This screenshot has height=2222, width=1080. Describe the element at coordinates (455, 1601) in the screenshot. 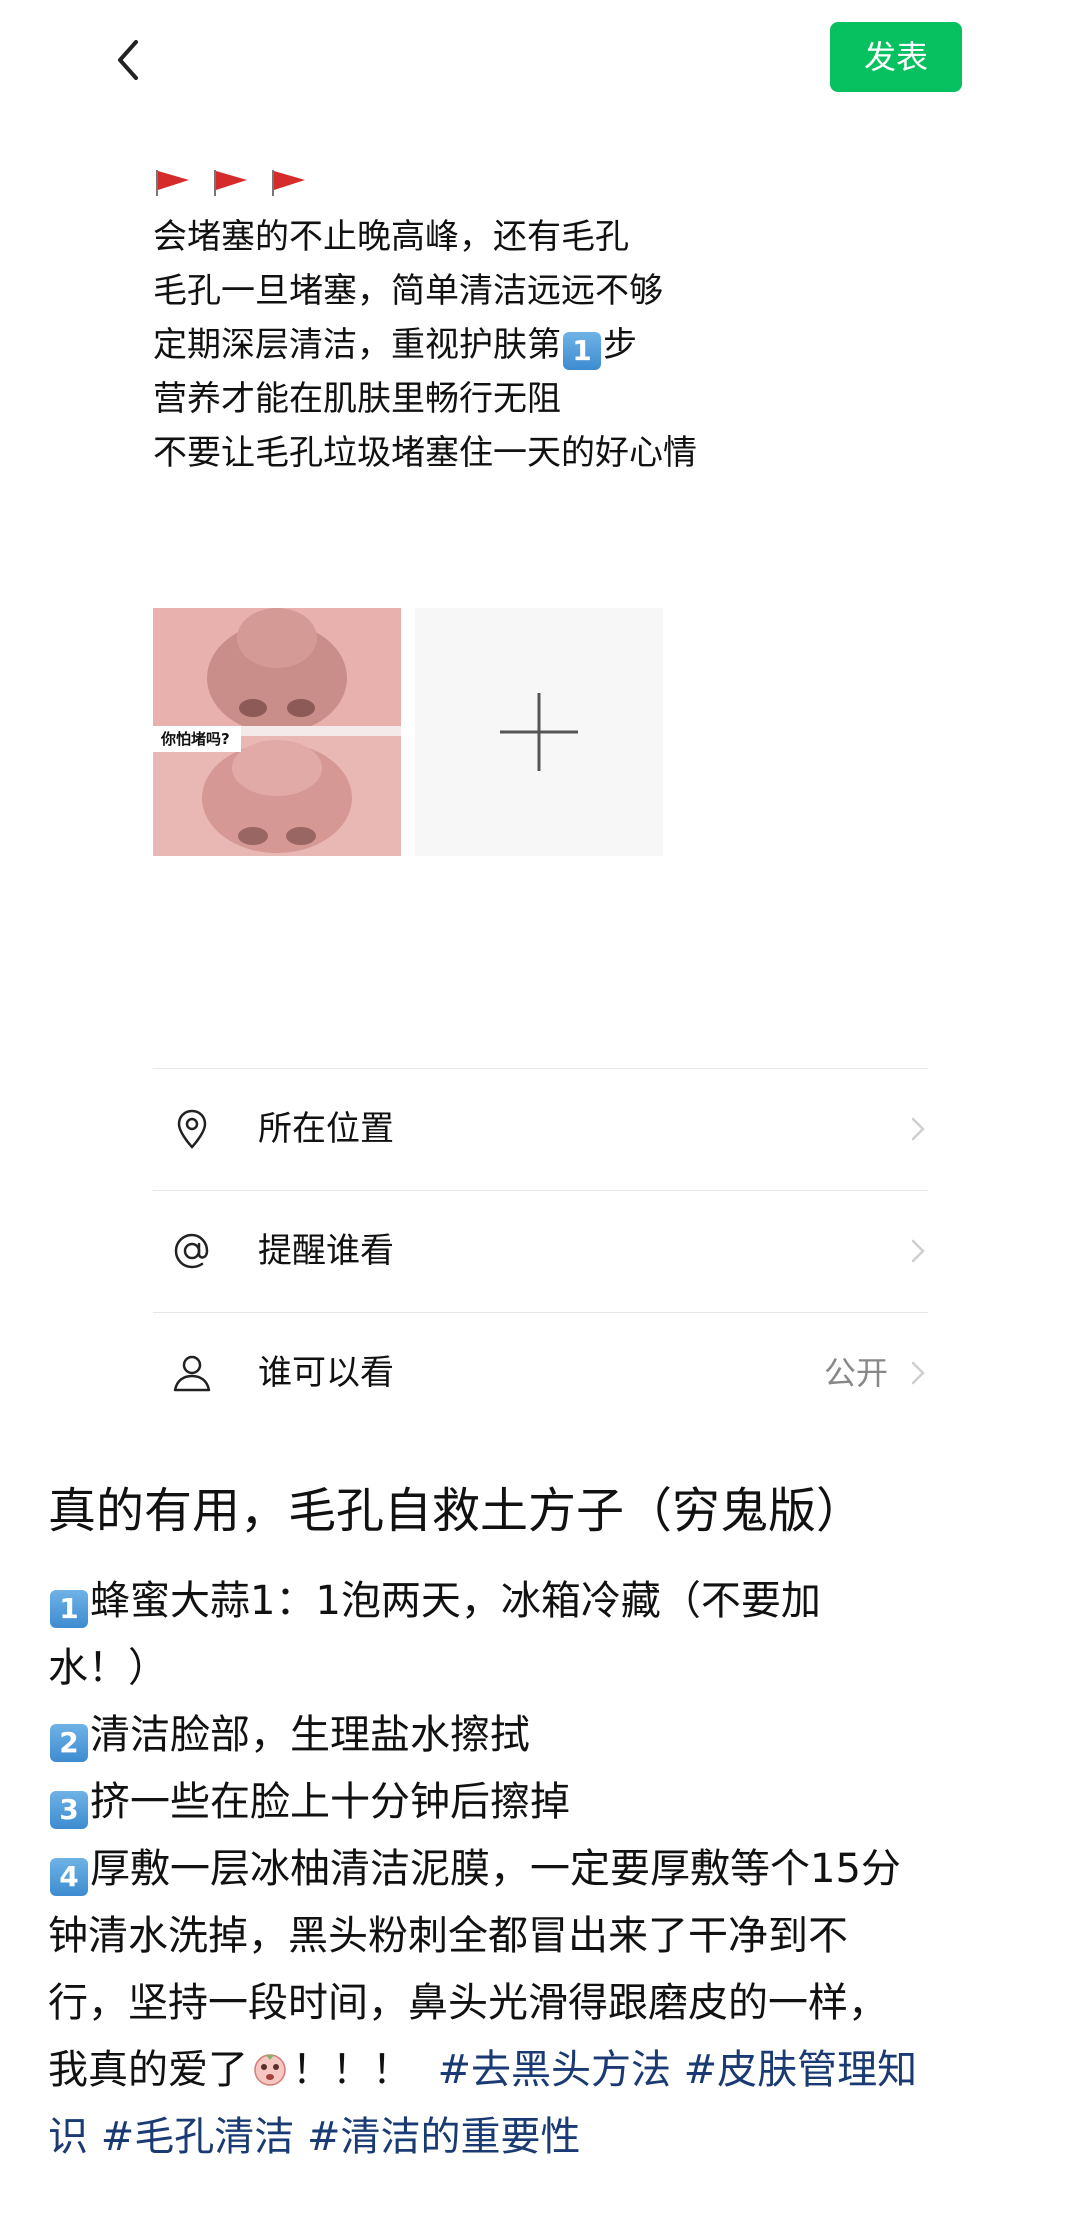

I see `body-text: 蜂蜜大蒜1：1泡两天，冰箱冷藏（不要加` at that location.